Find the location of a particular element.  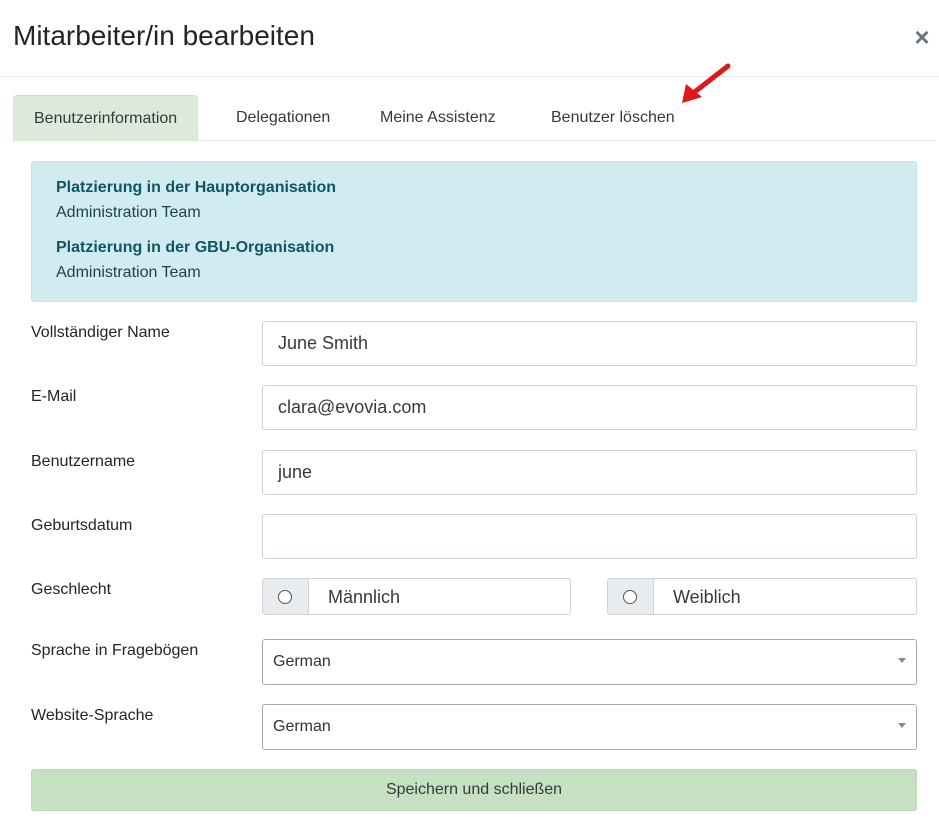

gender-male-radio is located at coordinates (285, 597).